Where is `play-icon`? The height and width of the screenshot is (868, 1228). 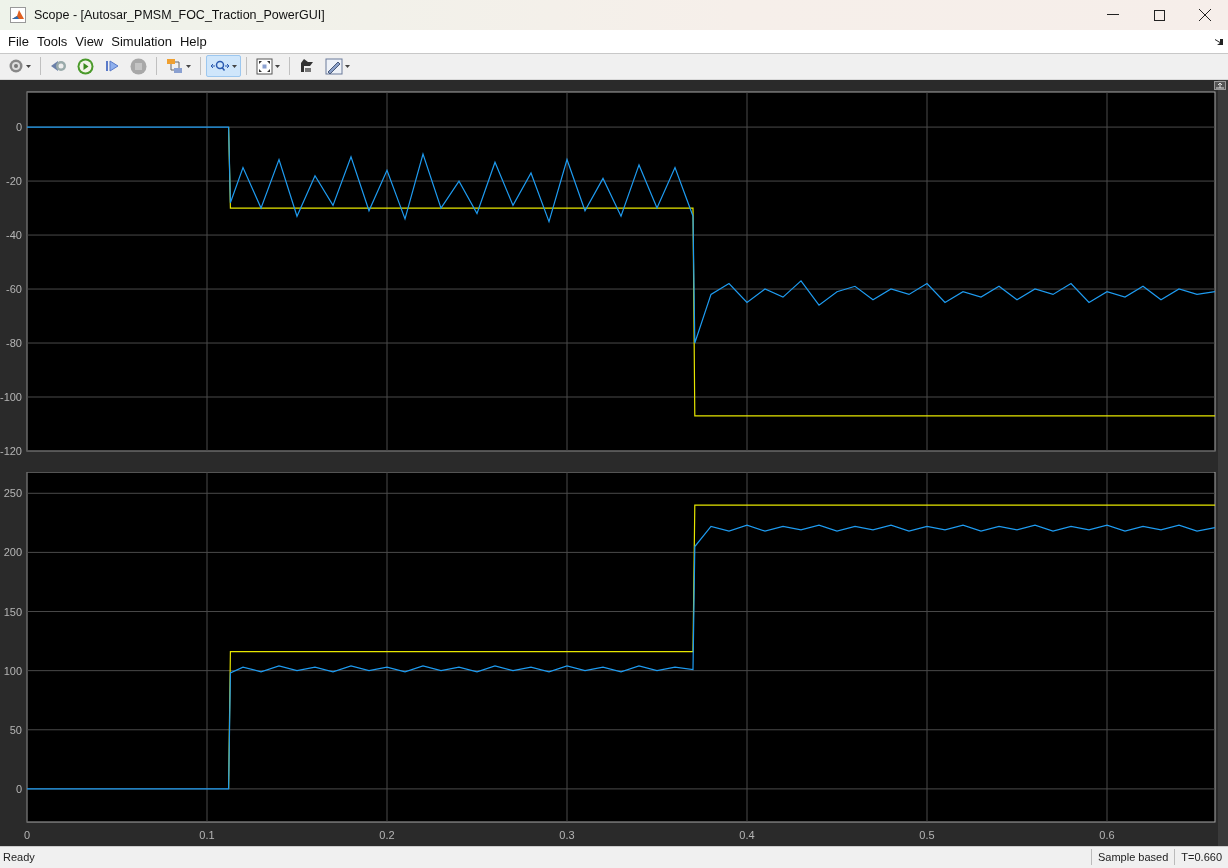 play-icon is located at coordinates (85, 66).